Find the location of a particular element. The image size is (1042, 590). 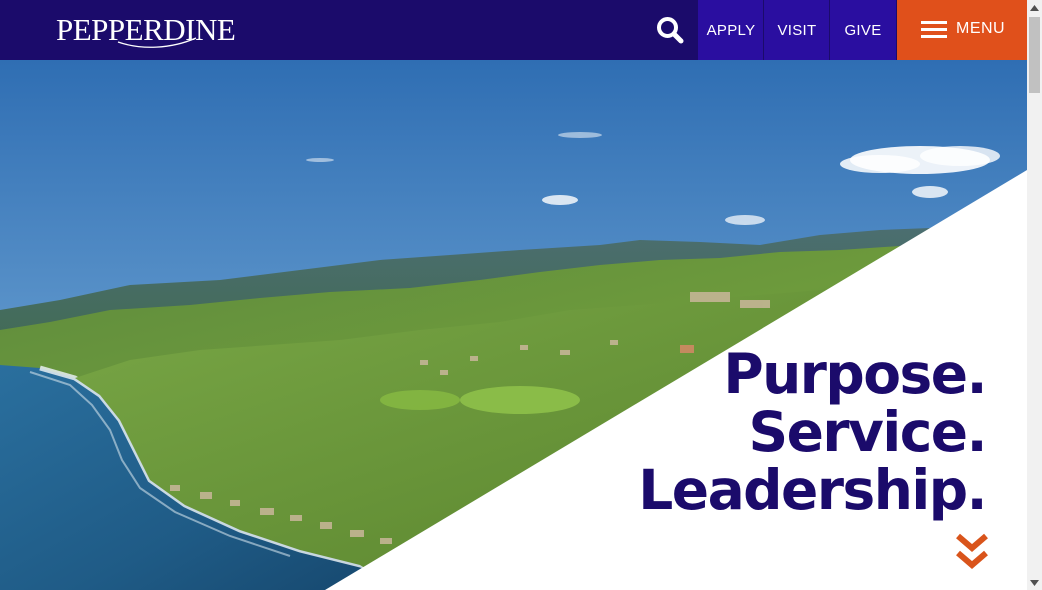

scroll-down-arrow-icon is located at coordinates (1034, 582).